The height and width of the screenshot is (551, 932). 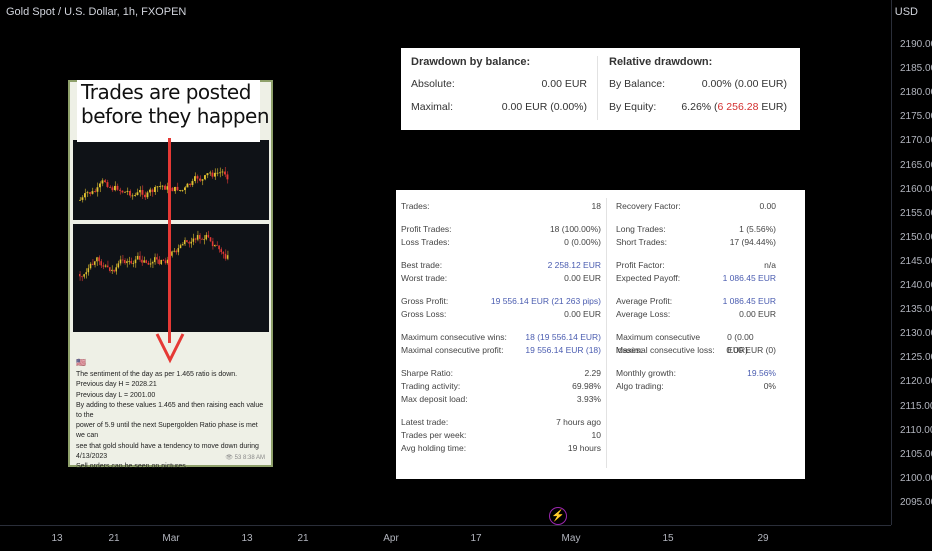 What do you see at coordinates (752, 242) in the screenshot?
I see `stat-value: 17 (94.44%)` at bounding box center [752, 242].